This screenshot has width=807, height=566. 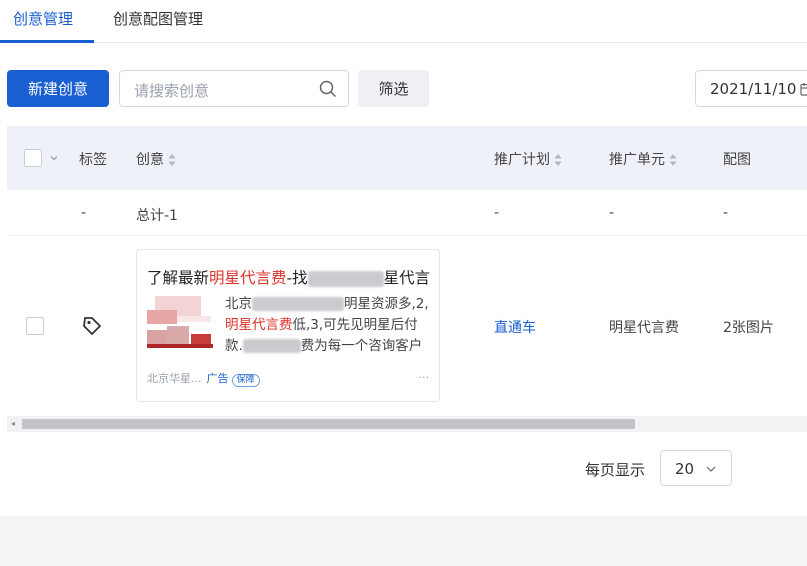 I want to click on title-keyword: 明星代言费, so click(x=248, y=278).